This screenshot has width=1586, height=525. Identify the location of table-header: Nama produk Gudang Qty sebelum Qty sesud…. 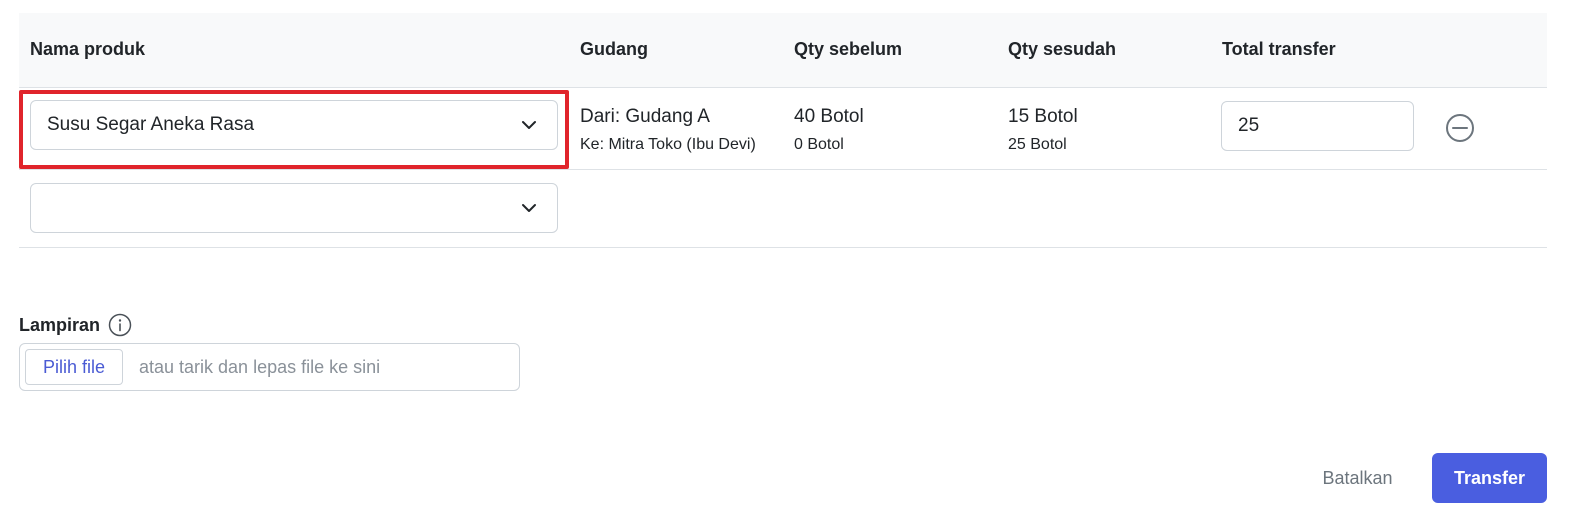
(783, 50).